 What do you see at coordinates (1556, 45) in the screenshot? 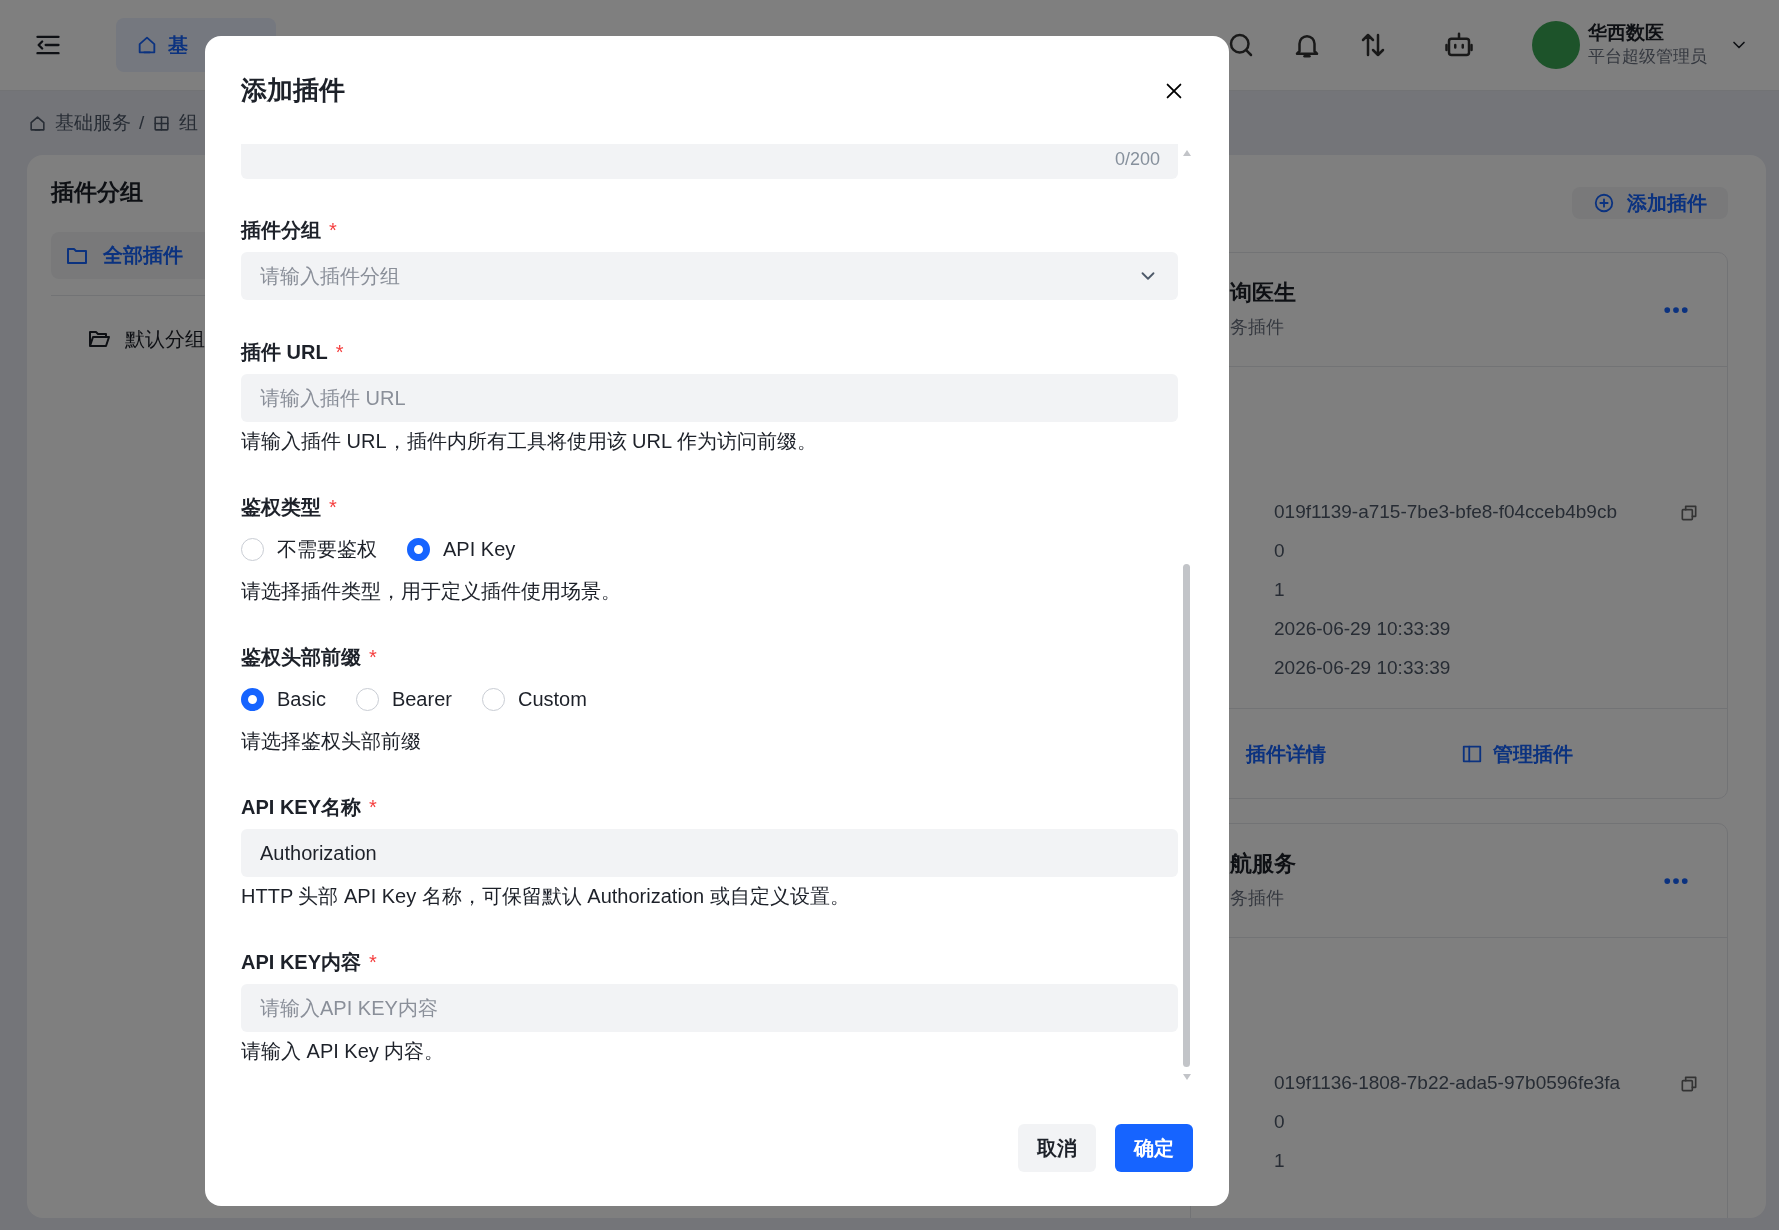
I see `avatar` at bounding box center [1556, 45].